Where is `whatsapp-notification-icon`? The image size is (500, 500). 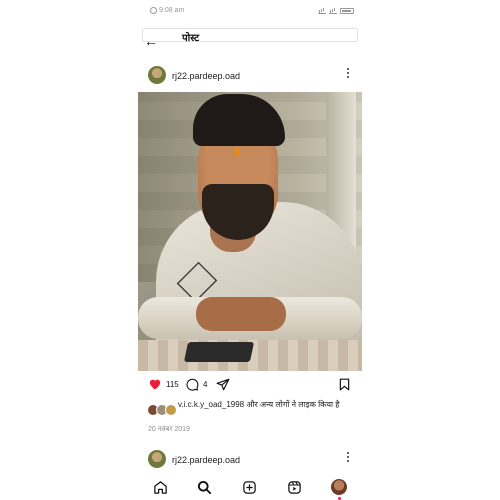 whatsapp-notification-icon is located at coordinates (153, 10).